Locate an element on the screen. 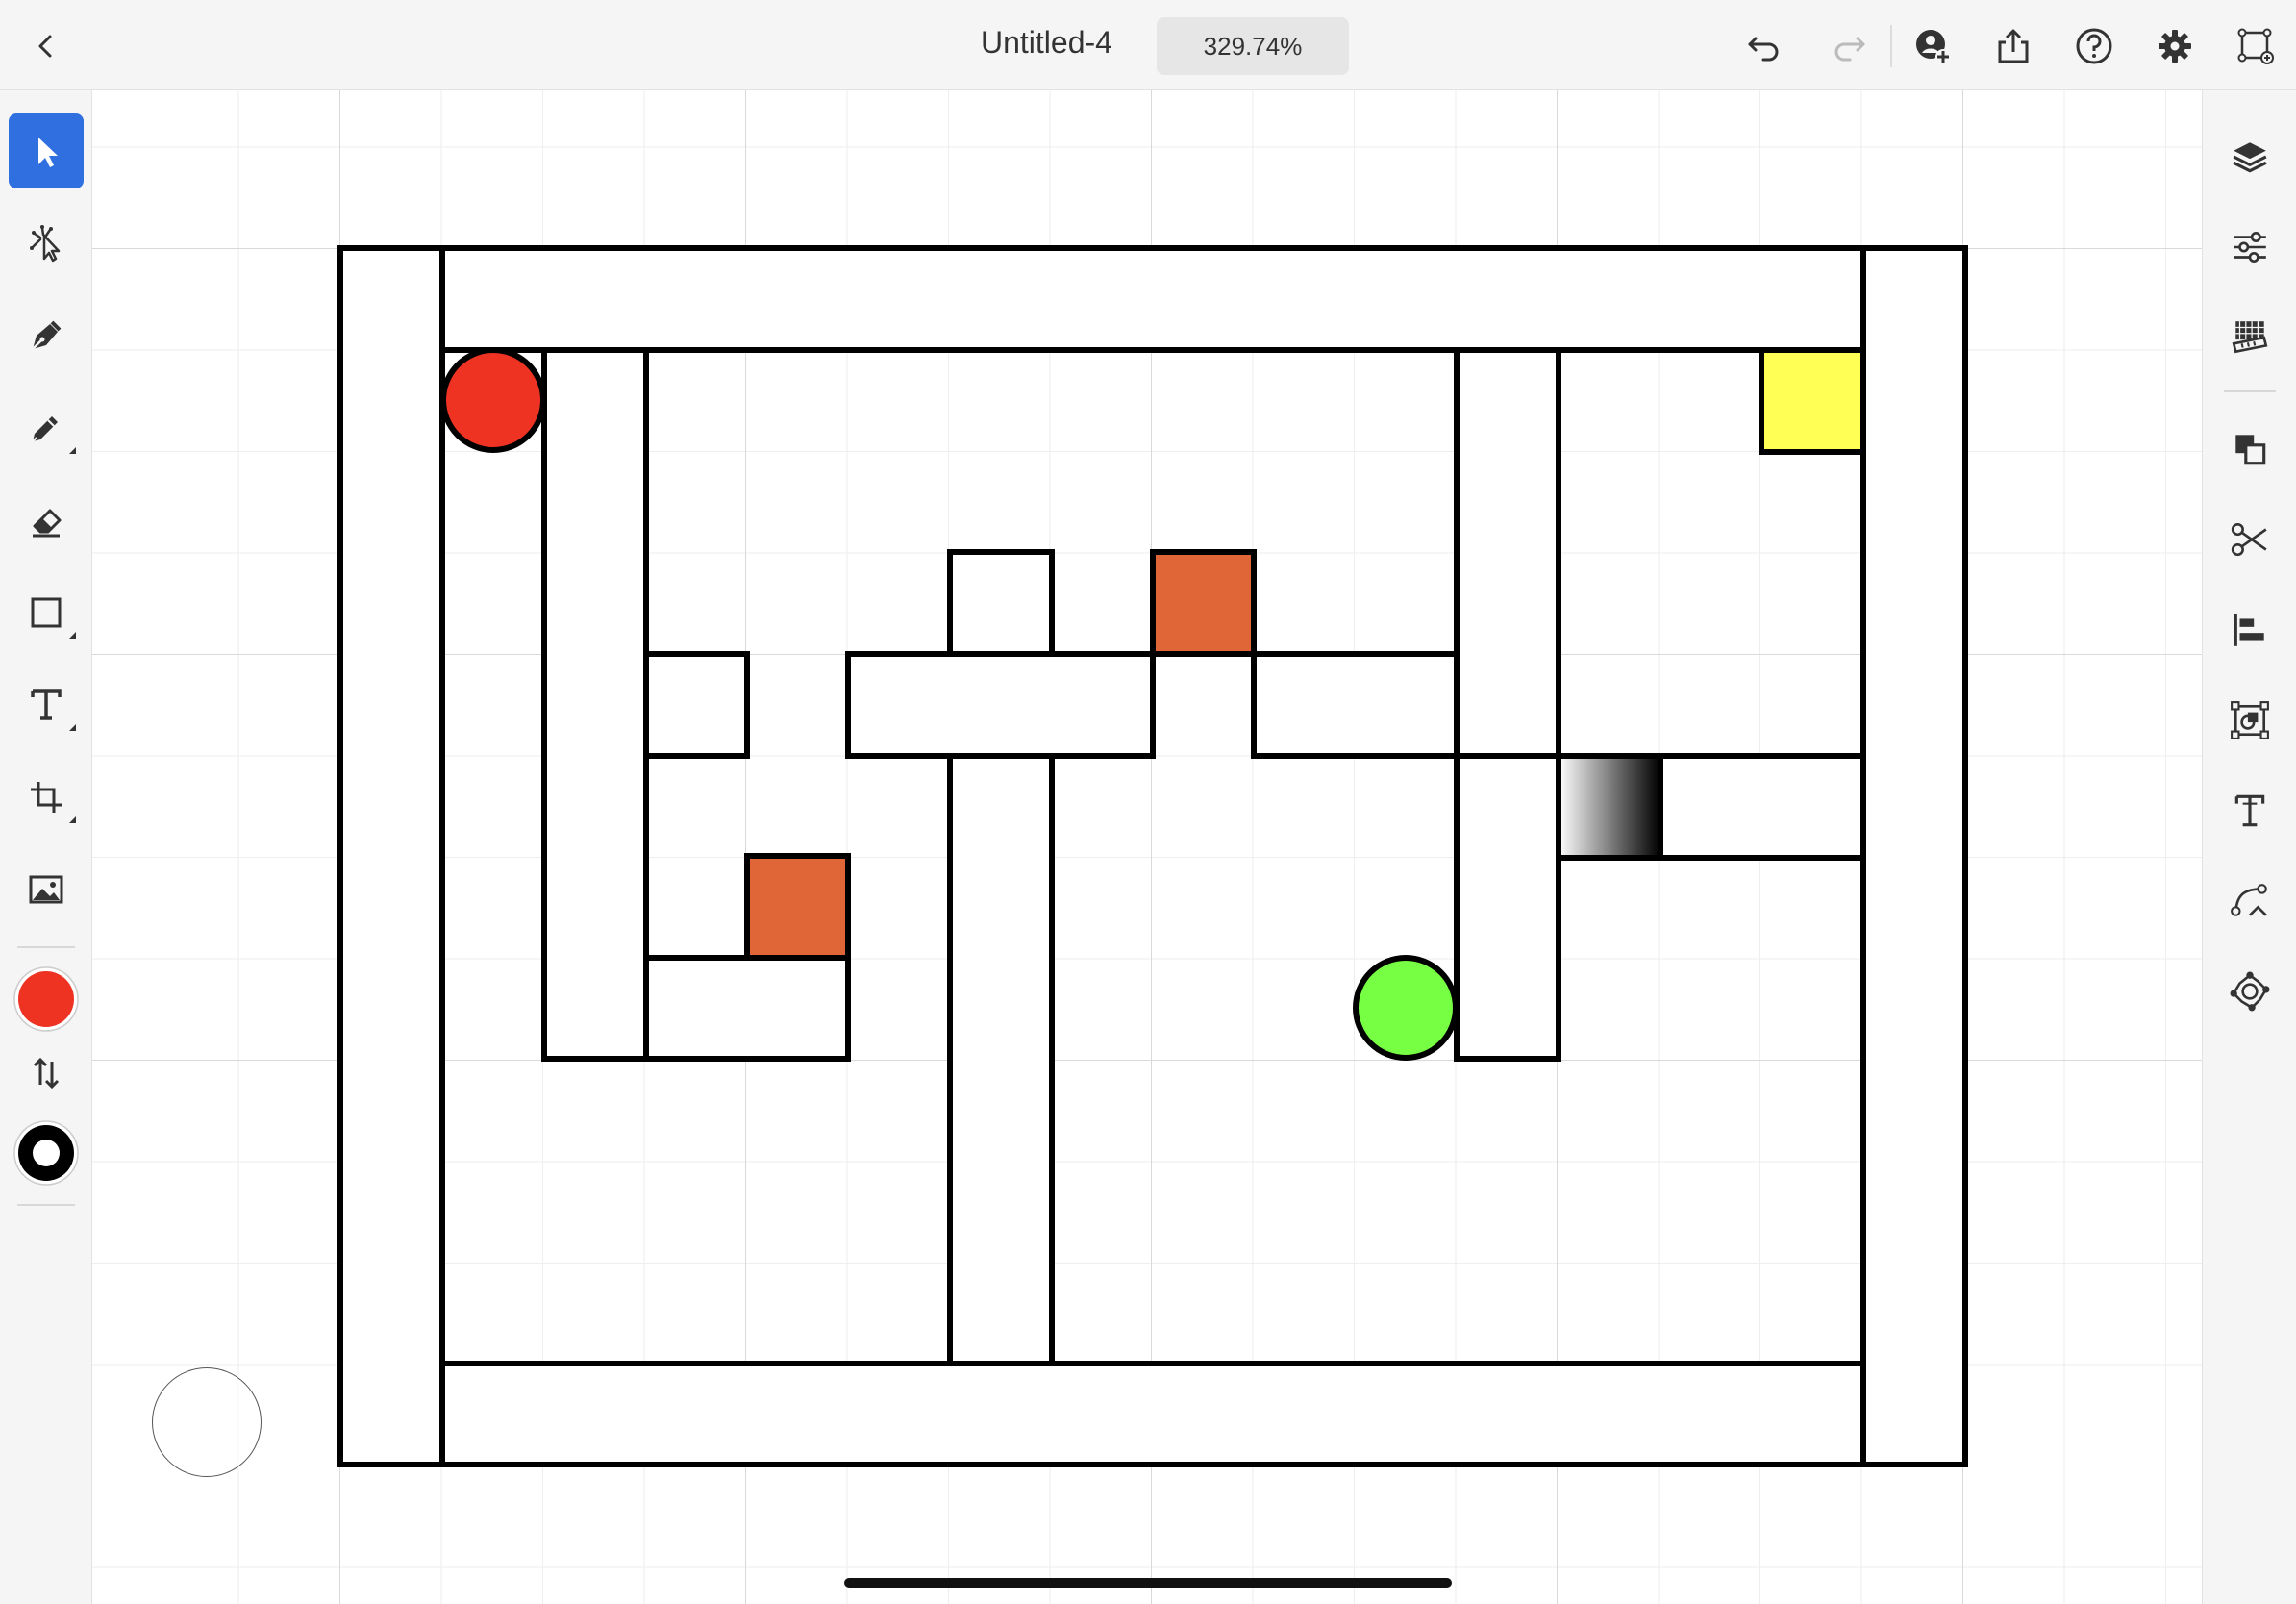 The height and width of the screenshot is (1604, 2296). edit-artboards-button is located at coordinates (2256, 46).